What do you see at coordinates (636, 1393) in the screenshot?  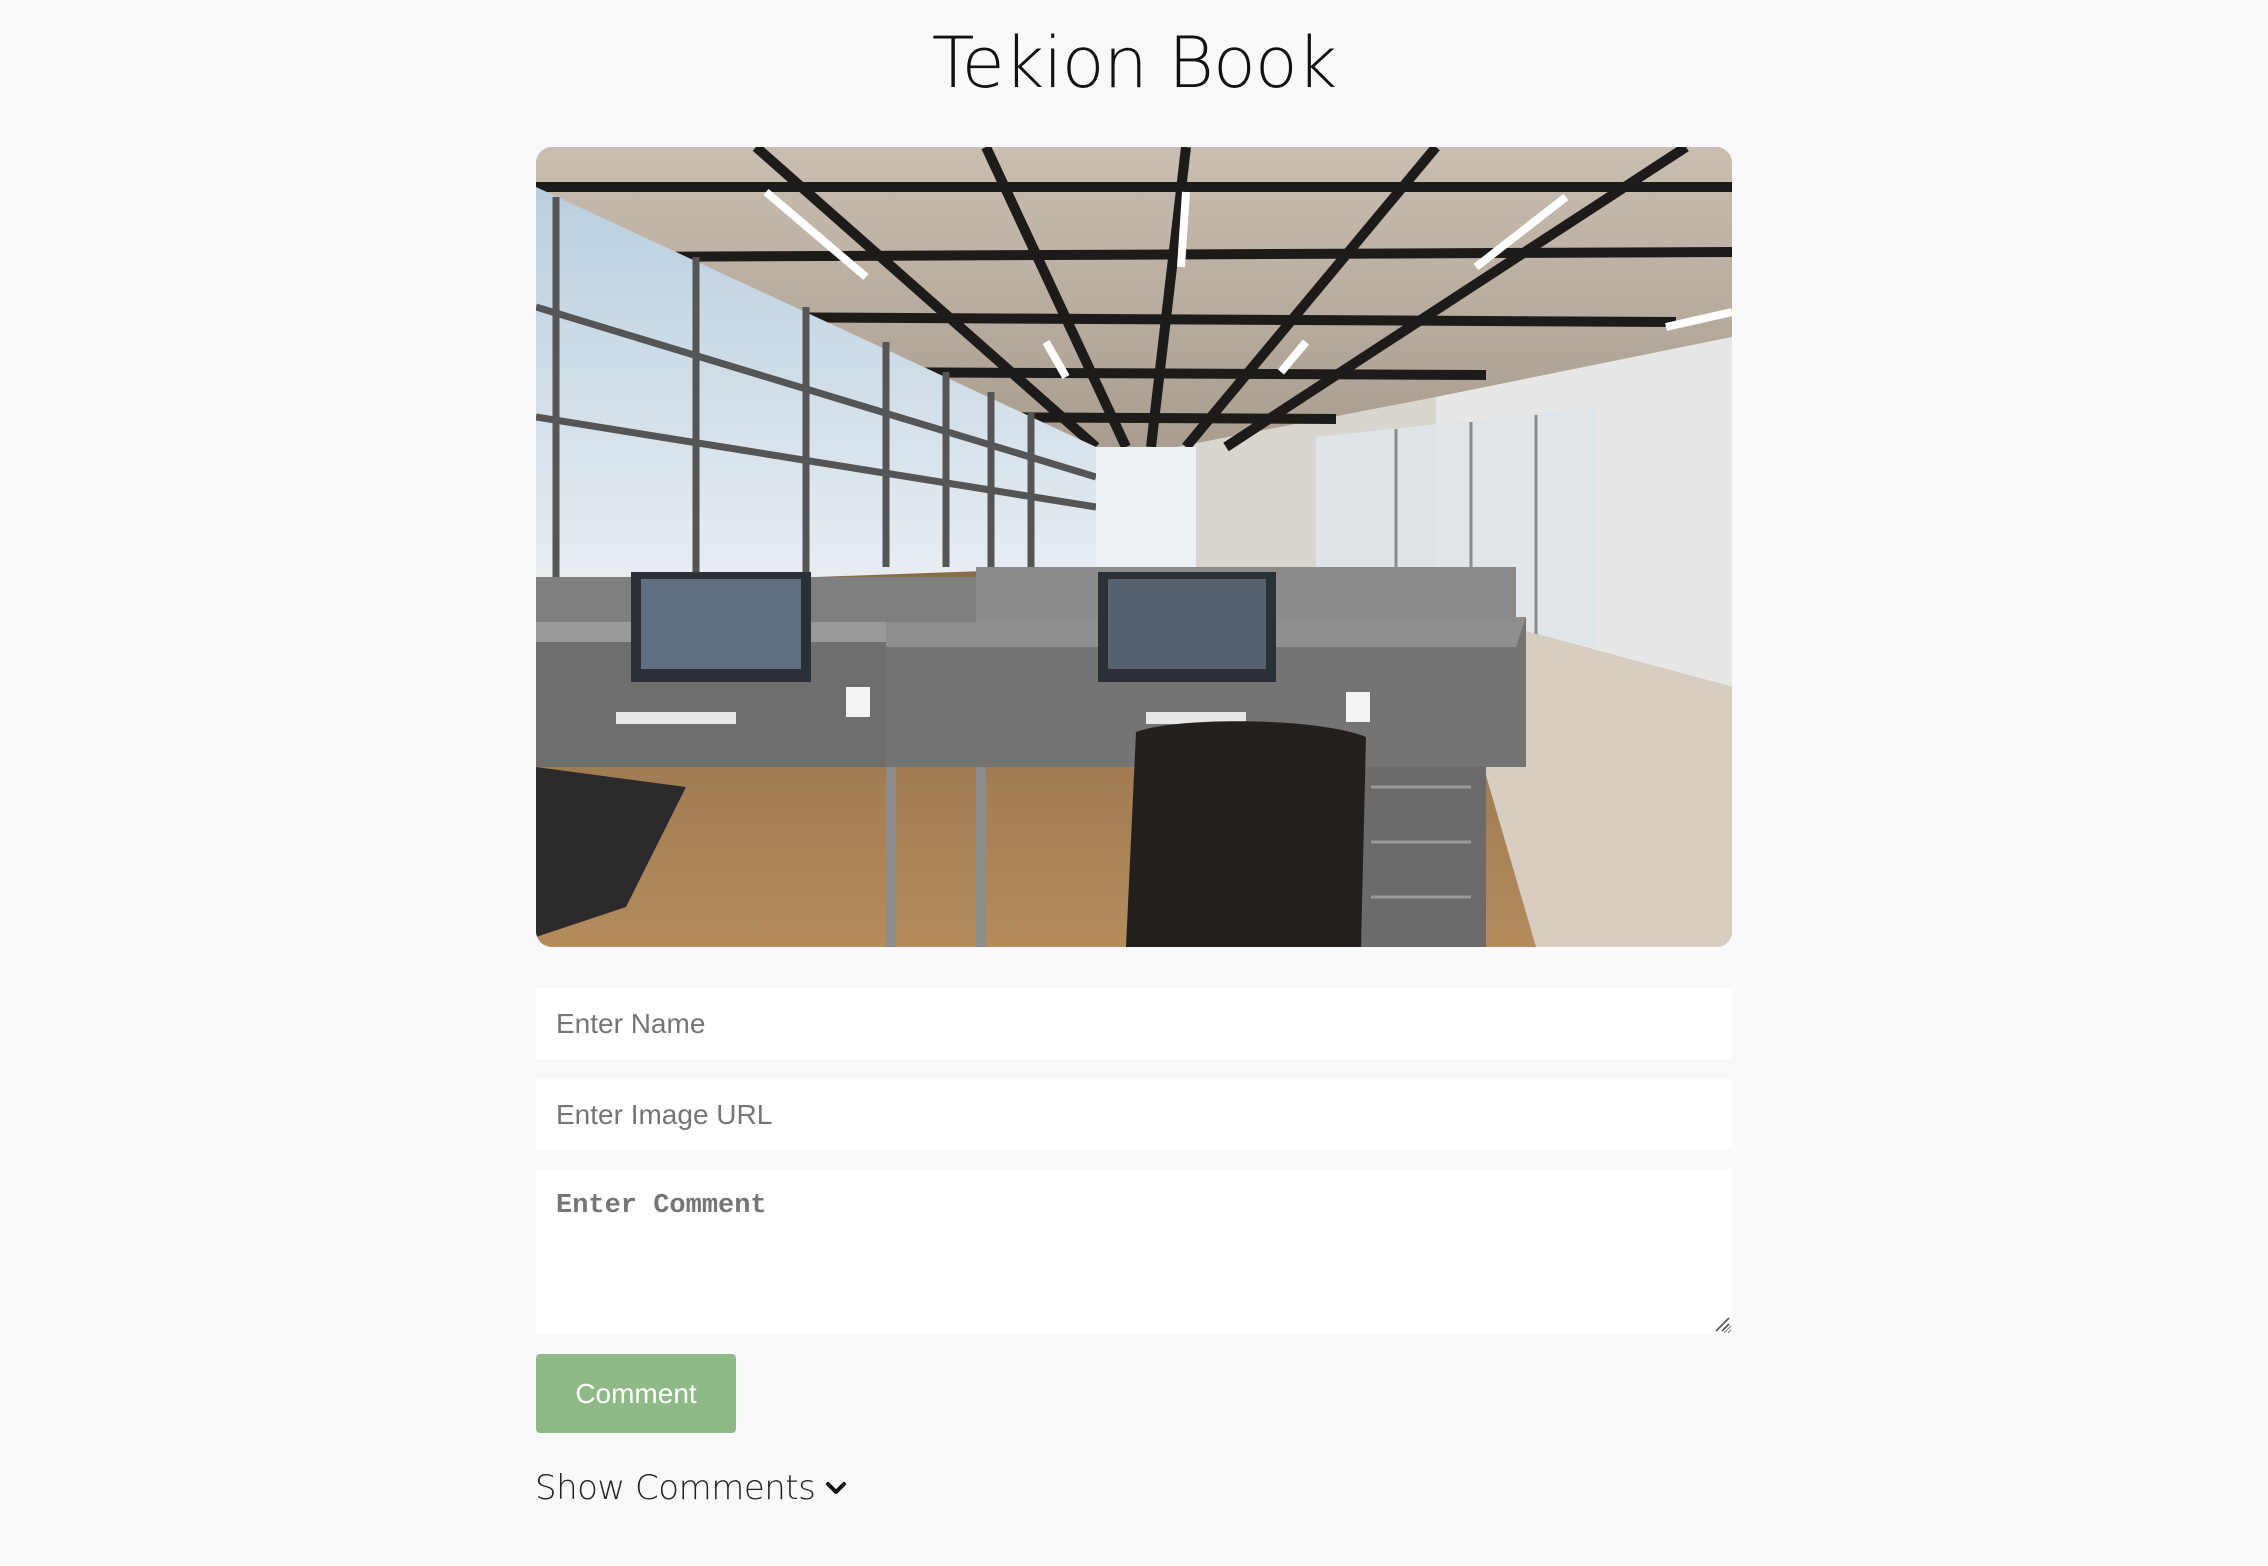 I see `comment-button: Comment` at bounding box center [636, 1393].